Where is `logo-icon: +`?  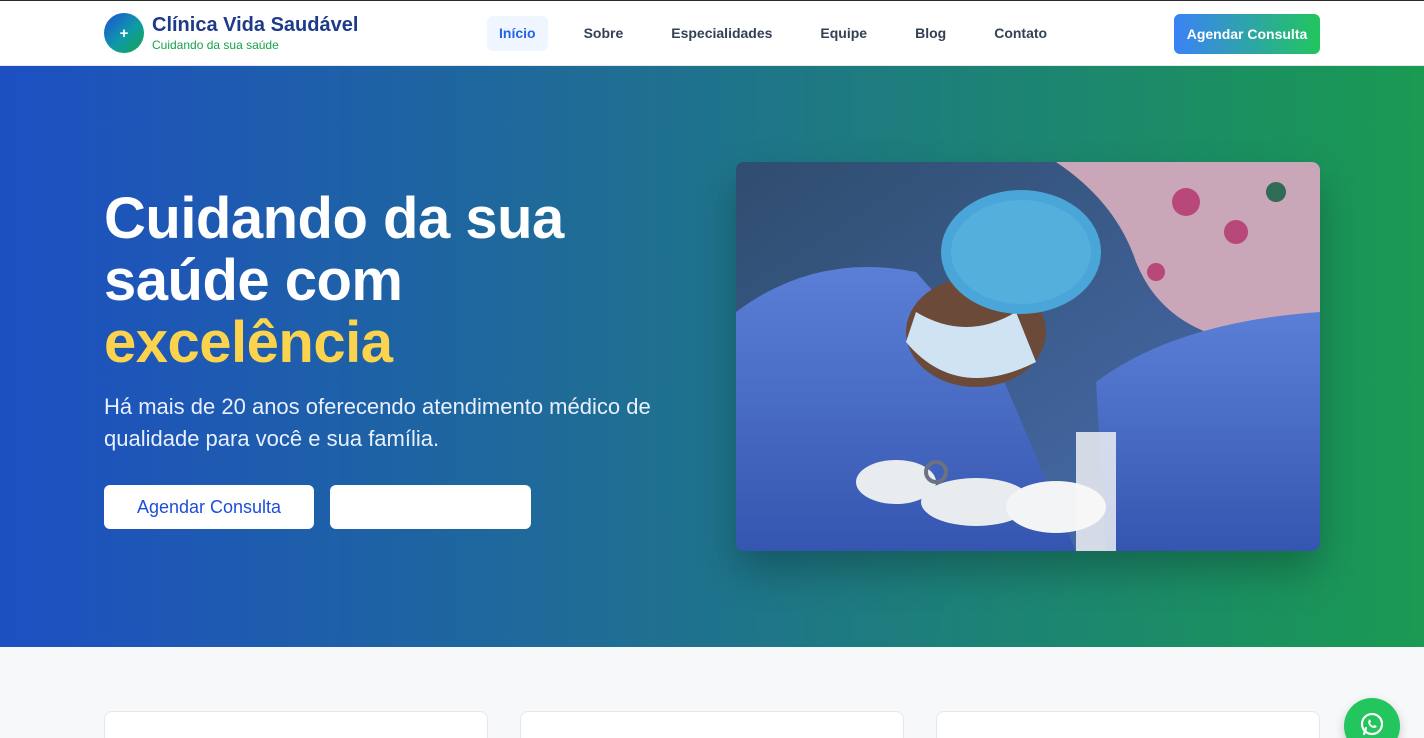
logo-icon: + is located at coordinates (124, 33).